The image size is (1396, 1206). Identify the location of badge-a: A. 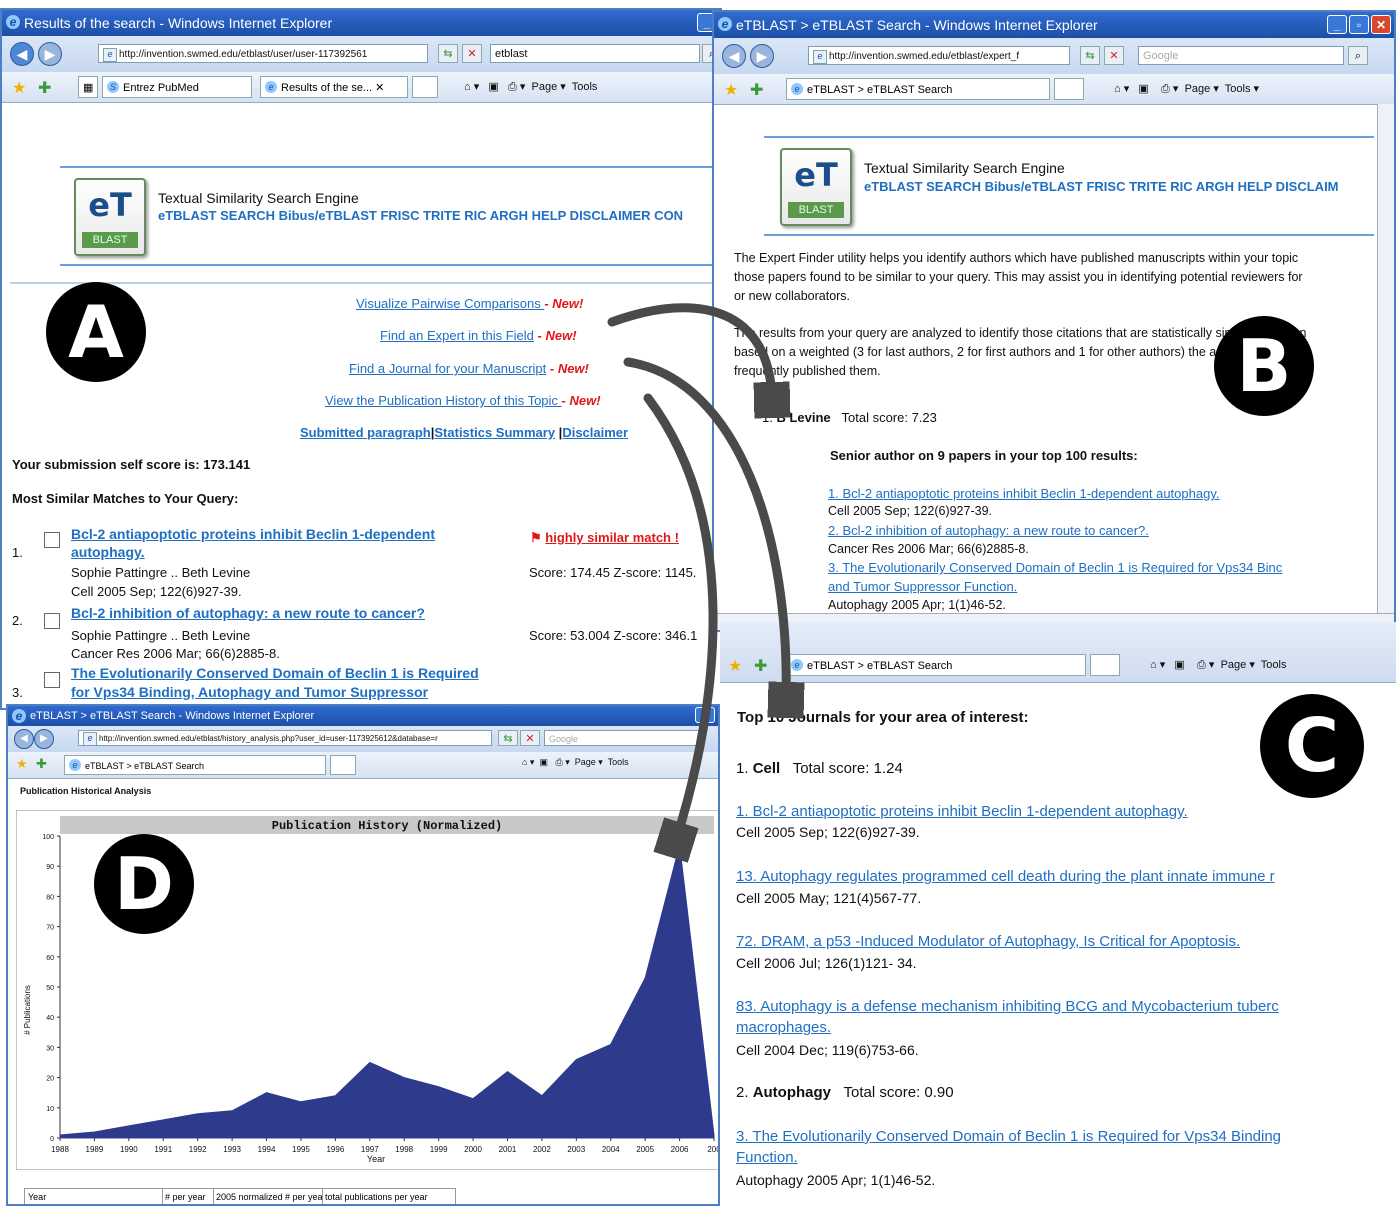
(96, 332).